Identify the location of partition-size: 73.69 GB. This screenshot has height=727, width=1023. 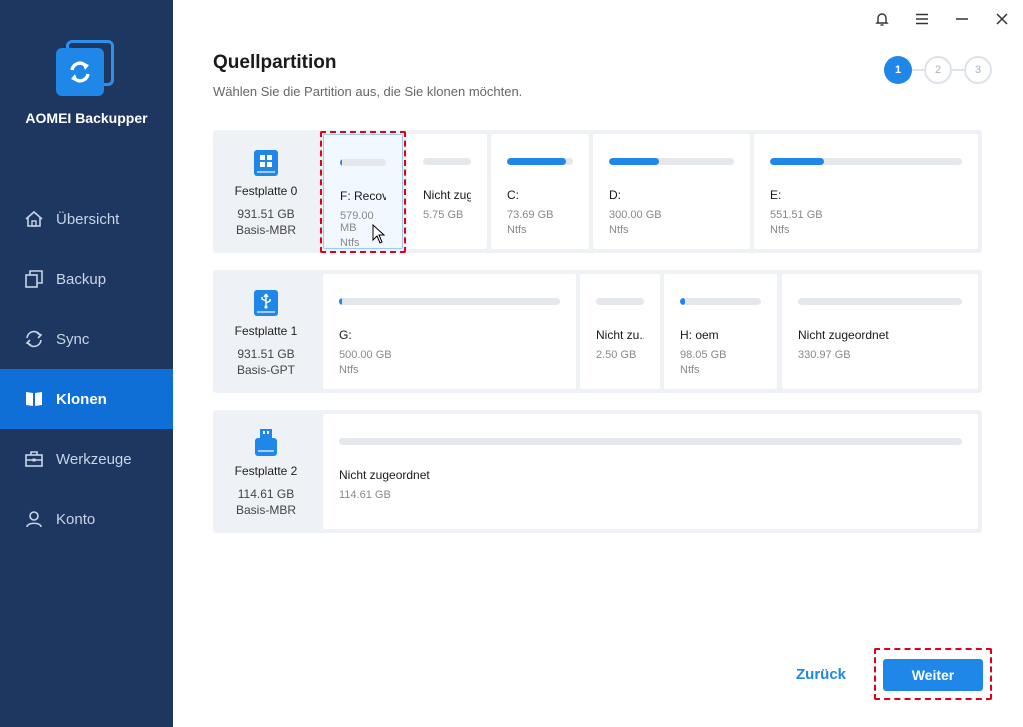
(530, 215).